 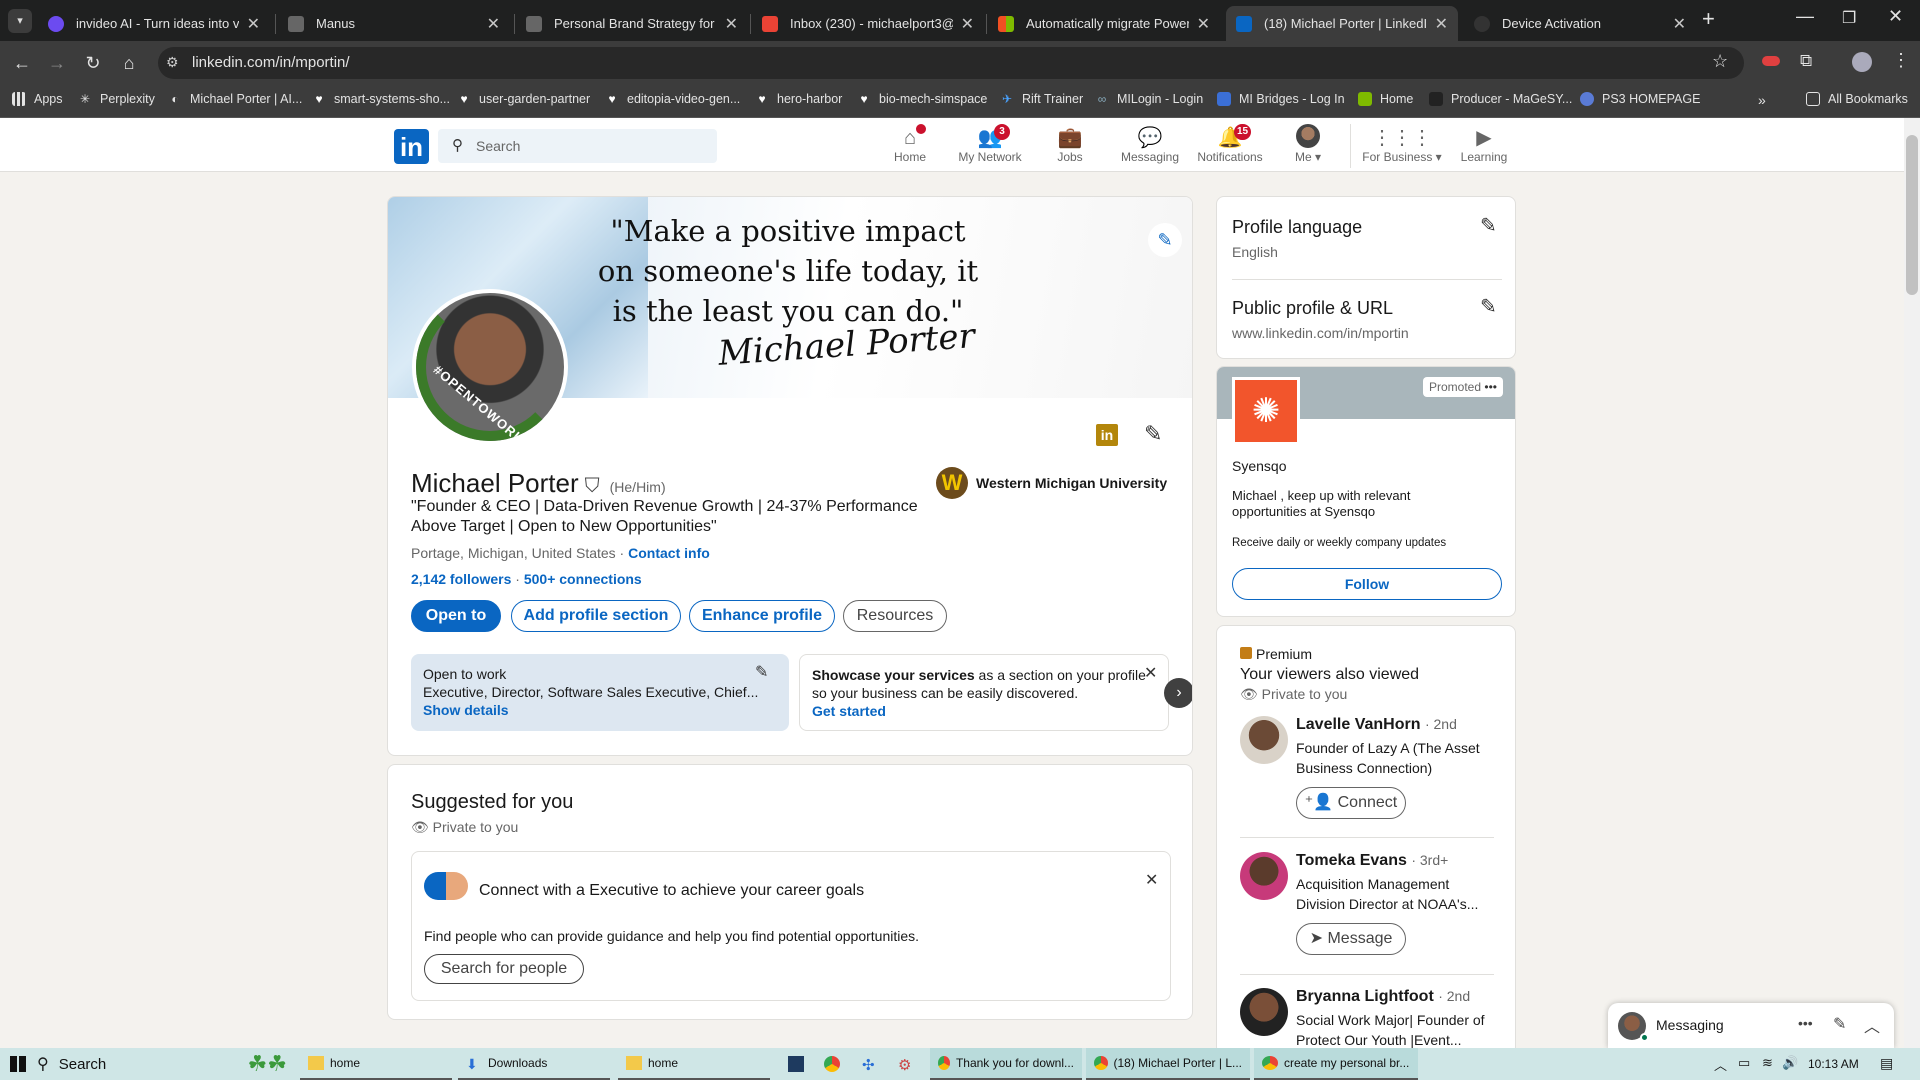 What do you see at coordinates (1178, 693) in the screenshot?
I see `carousel-next-button: ›` at bounding box center [1178, 693].